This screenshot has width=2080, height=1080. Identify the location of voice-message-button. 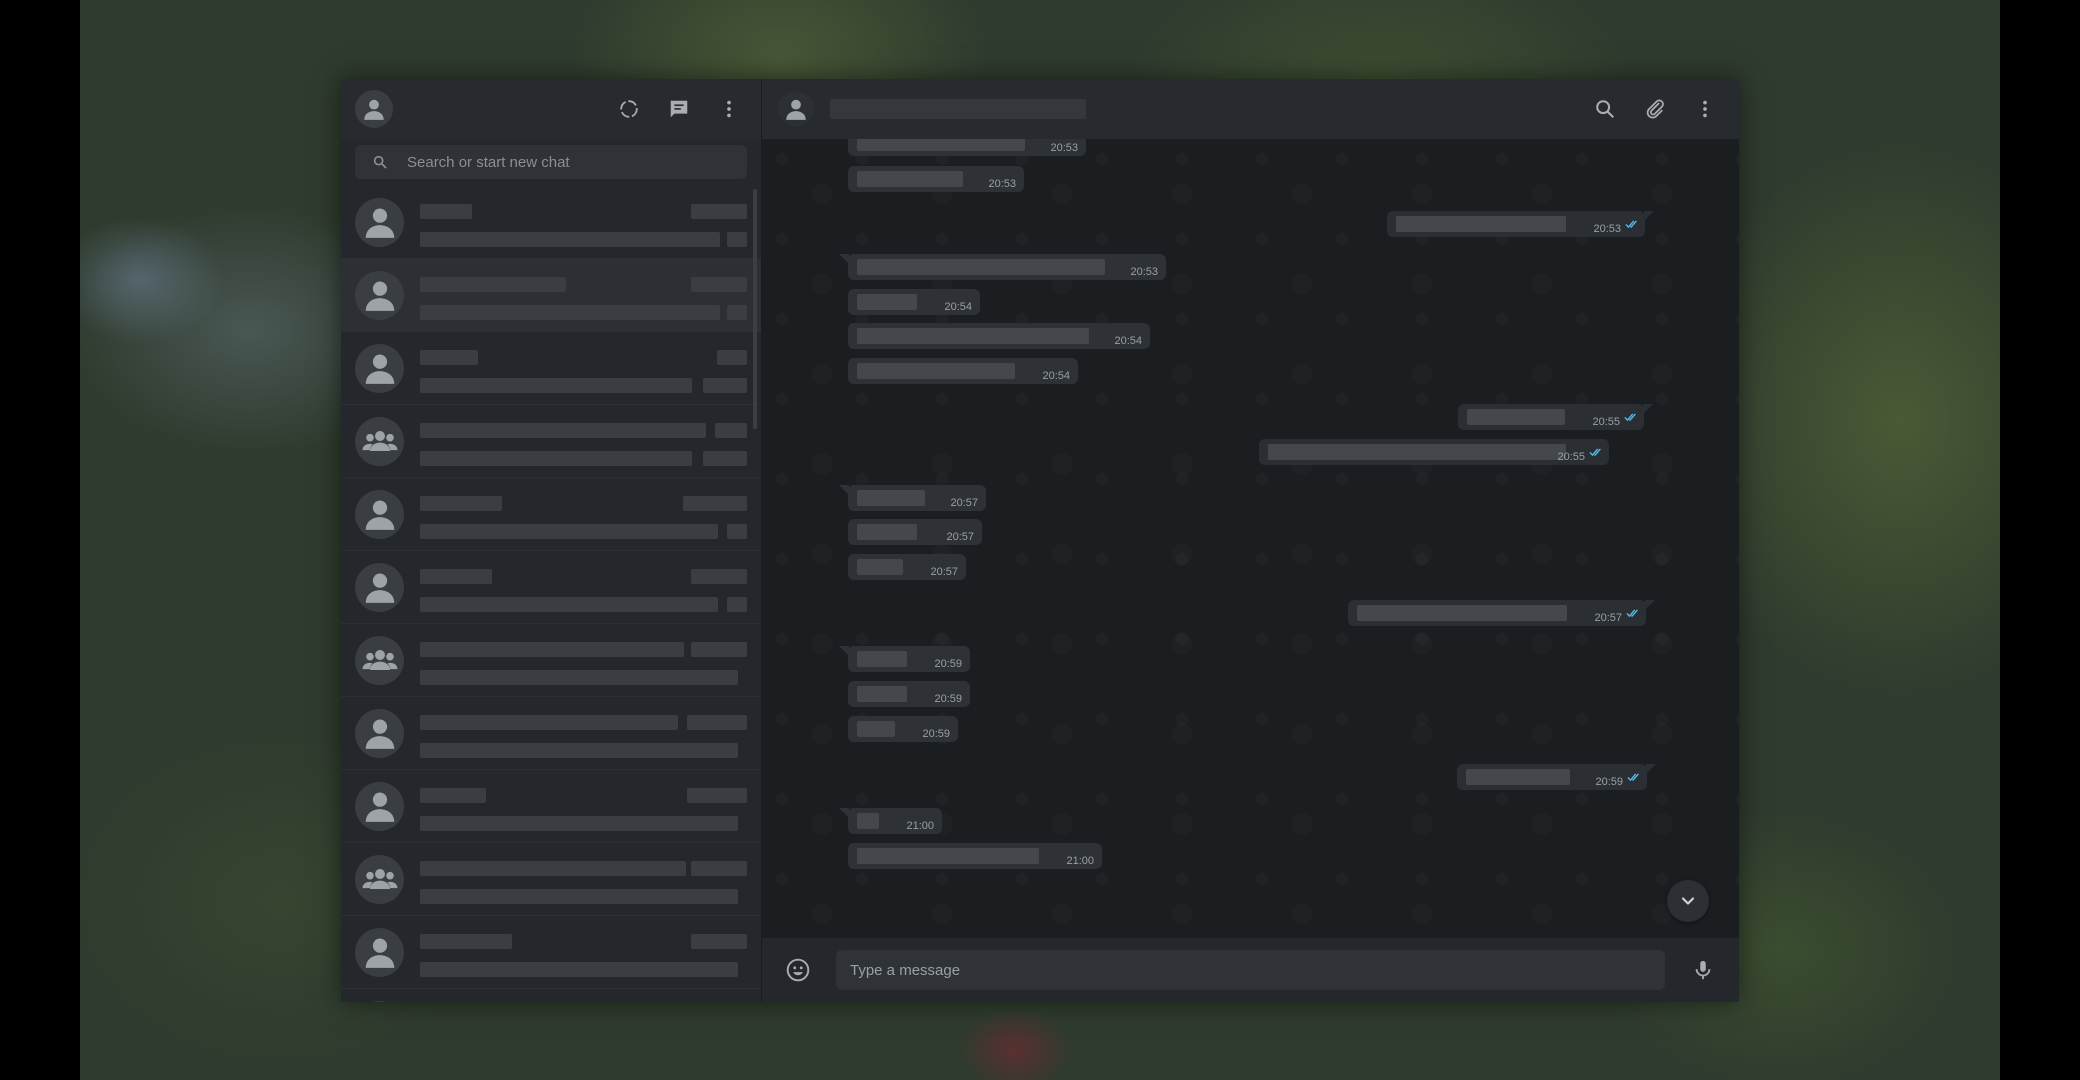
(1703, 970).